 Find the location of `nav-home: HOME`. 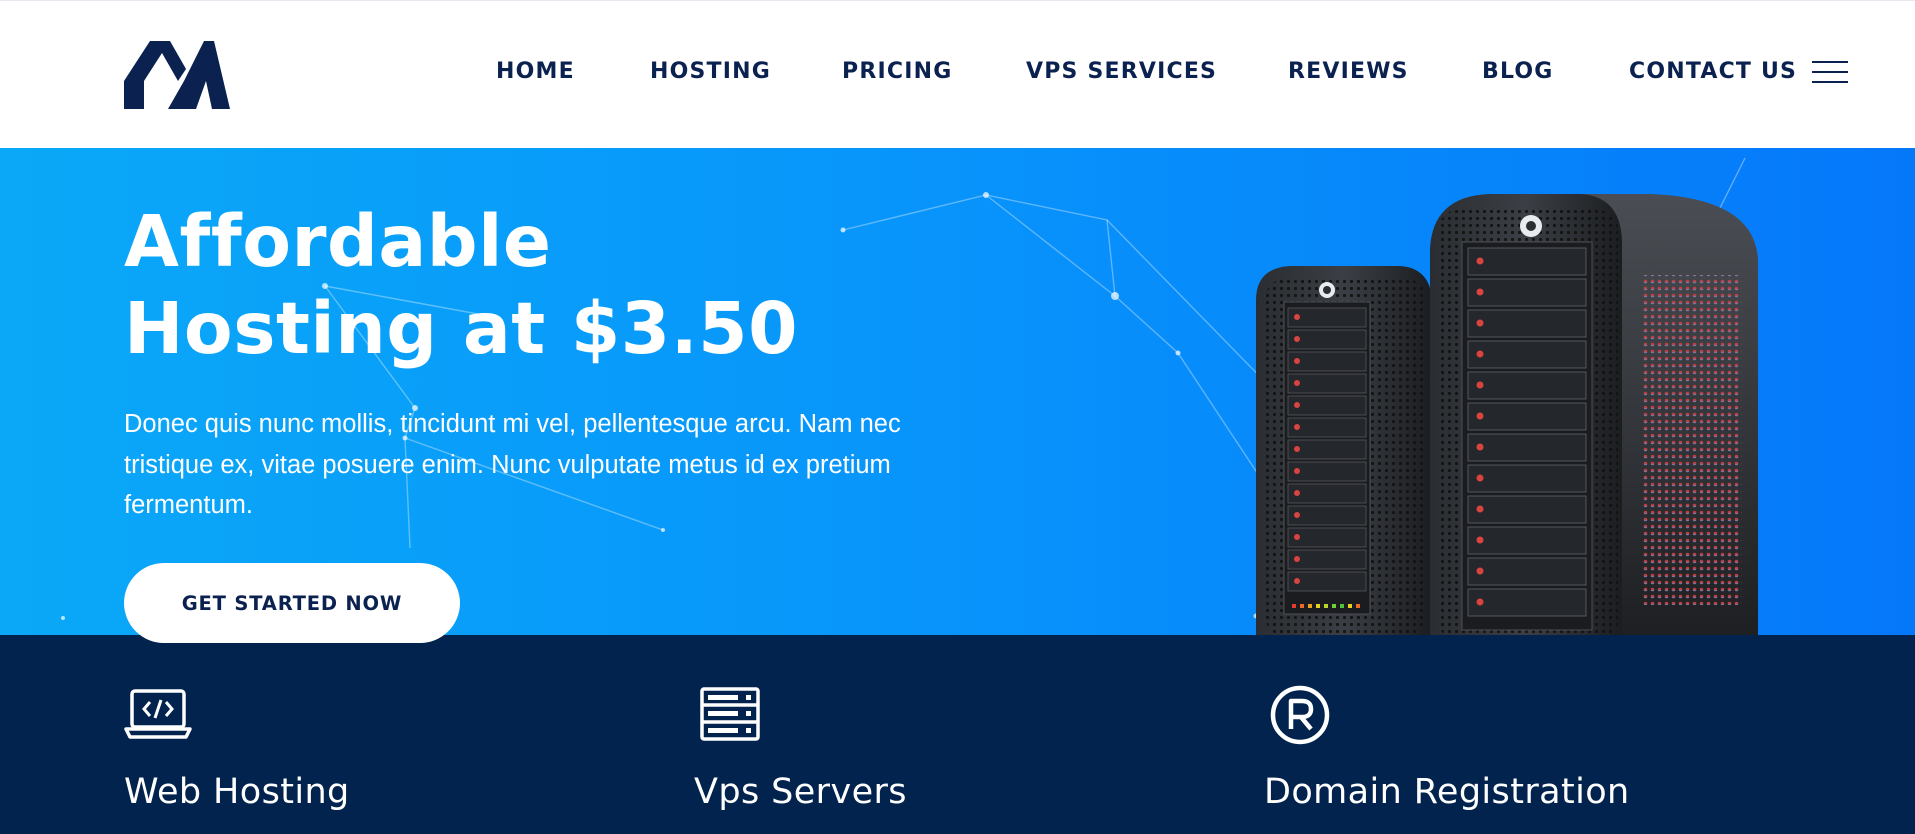

nav-home: HOME is located at coordinates (535, 71).